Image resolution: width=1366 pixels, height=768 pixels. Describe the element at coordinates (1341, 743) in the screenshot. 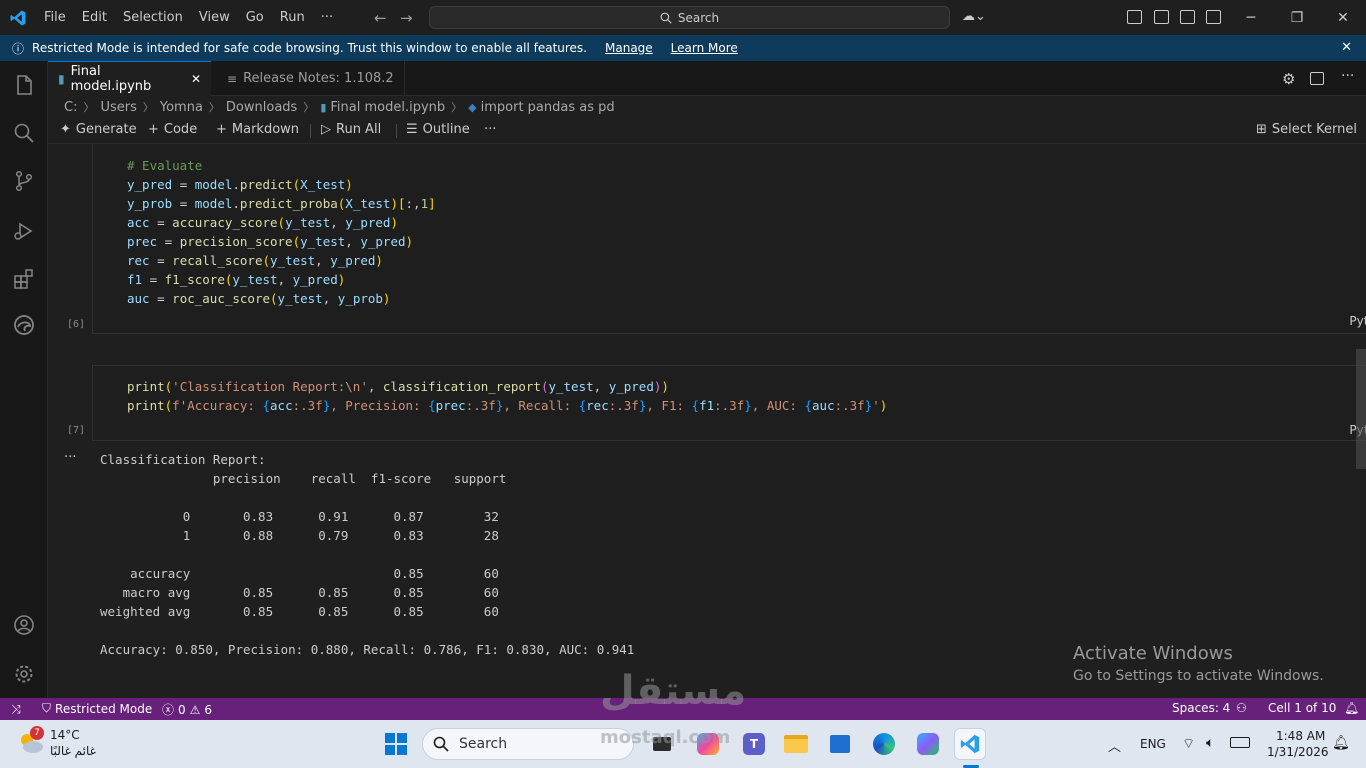

I see `notification-center-icon: 🔔︎` at that location.